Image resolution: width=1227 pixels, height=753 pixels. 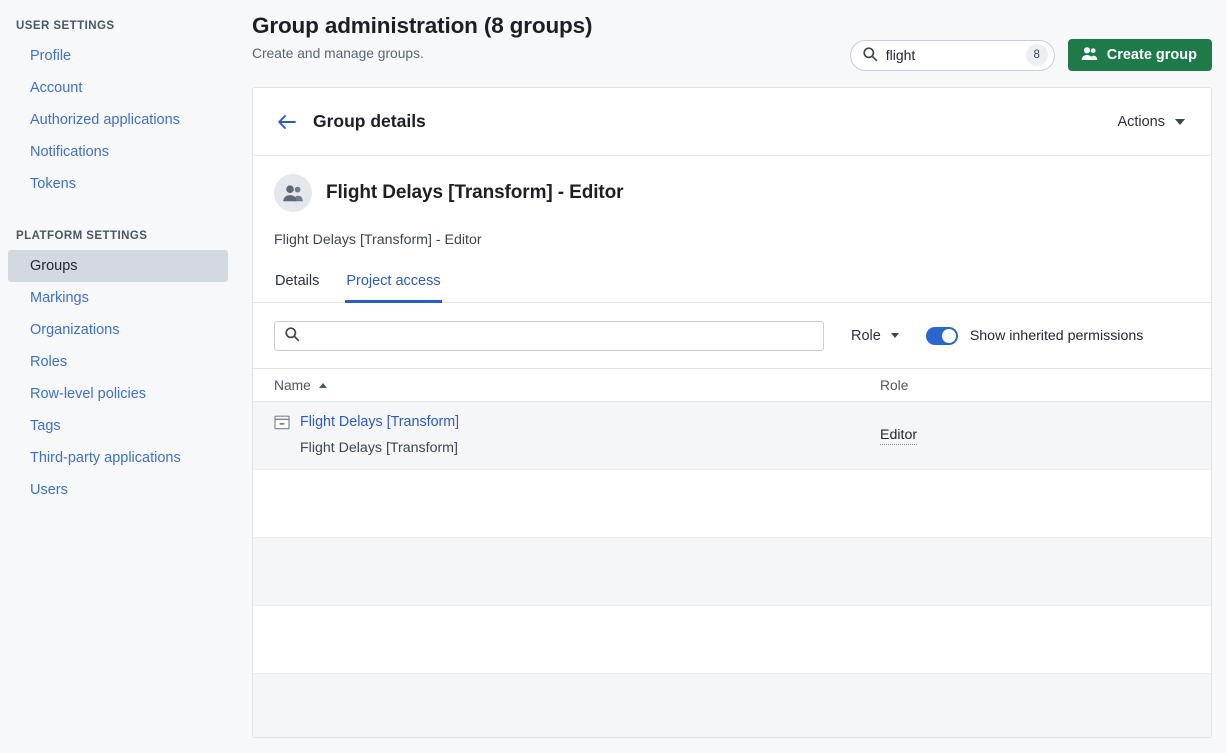 I want to click on card-title: Group details, so click(x=369, y=121).